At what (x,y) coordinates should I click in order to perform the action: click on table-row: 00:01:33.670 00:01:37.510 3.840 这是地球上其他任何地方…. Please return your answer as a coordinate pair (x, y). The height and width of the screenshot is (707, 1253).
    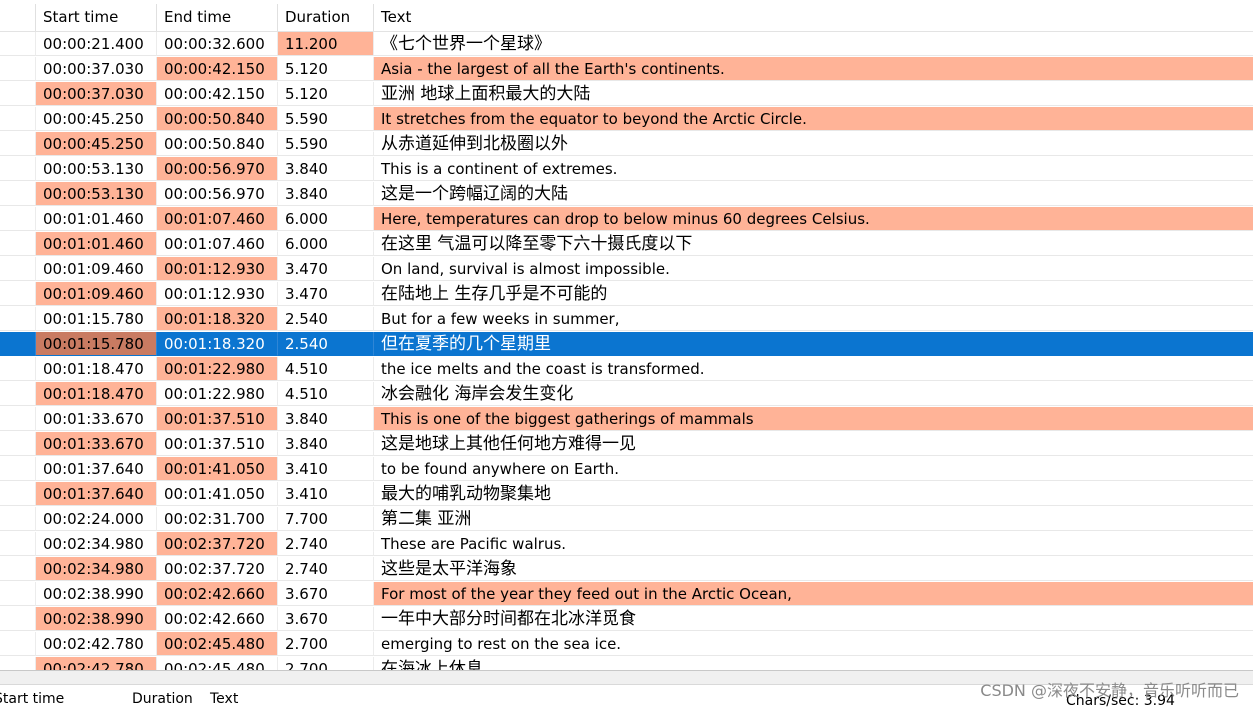
    Looking at the image, I should click on (626, 444).